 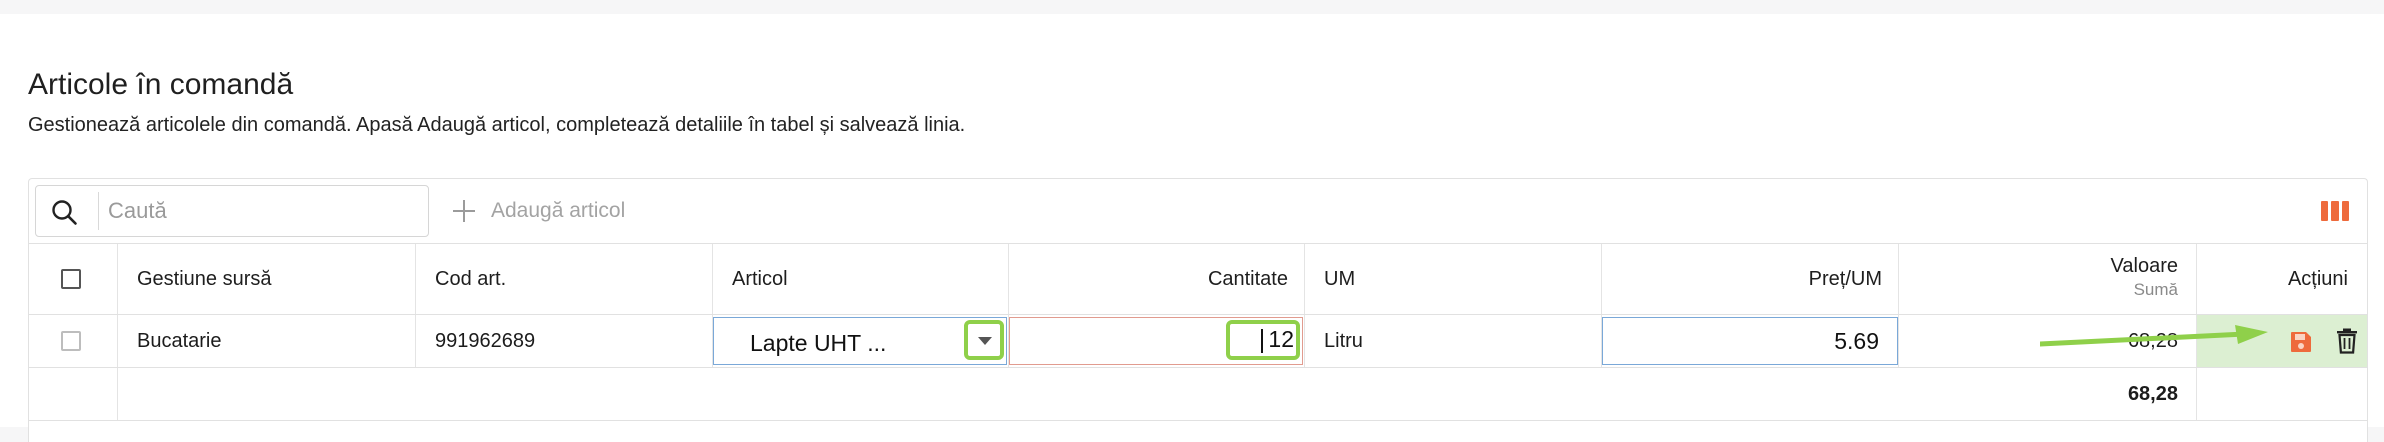 What do you see at coordinates (1845, 278) in the screenshot?
I see `header-pret-label: Preț/UM` at bounding box center [1845, 278].